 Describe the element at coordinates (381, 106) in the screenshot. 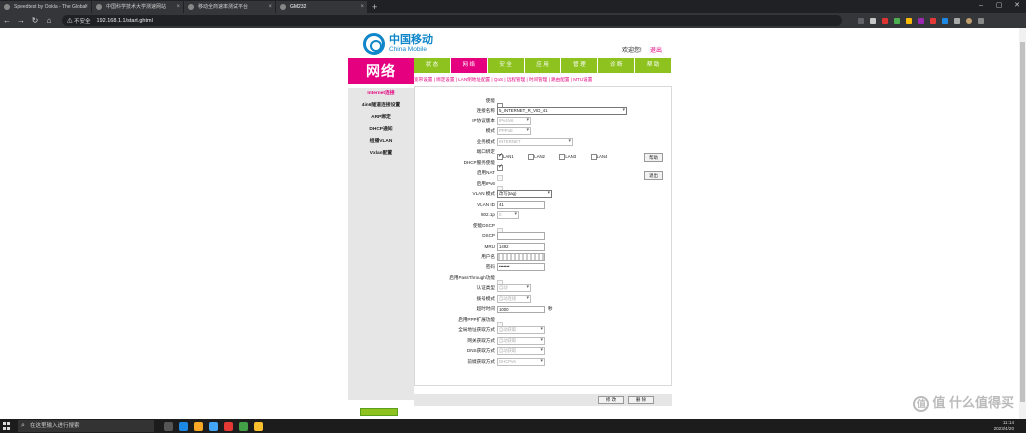

I see `sidebar-item-4in6: 4in6隧道连接设置` at that location.